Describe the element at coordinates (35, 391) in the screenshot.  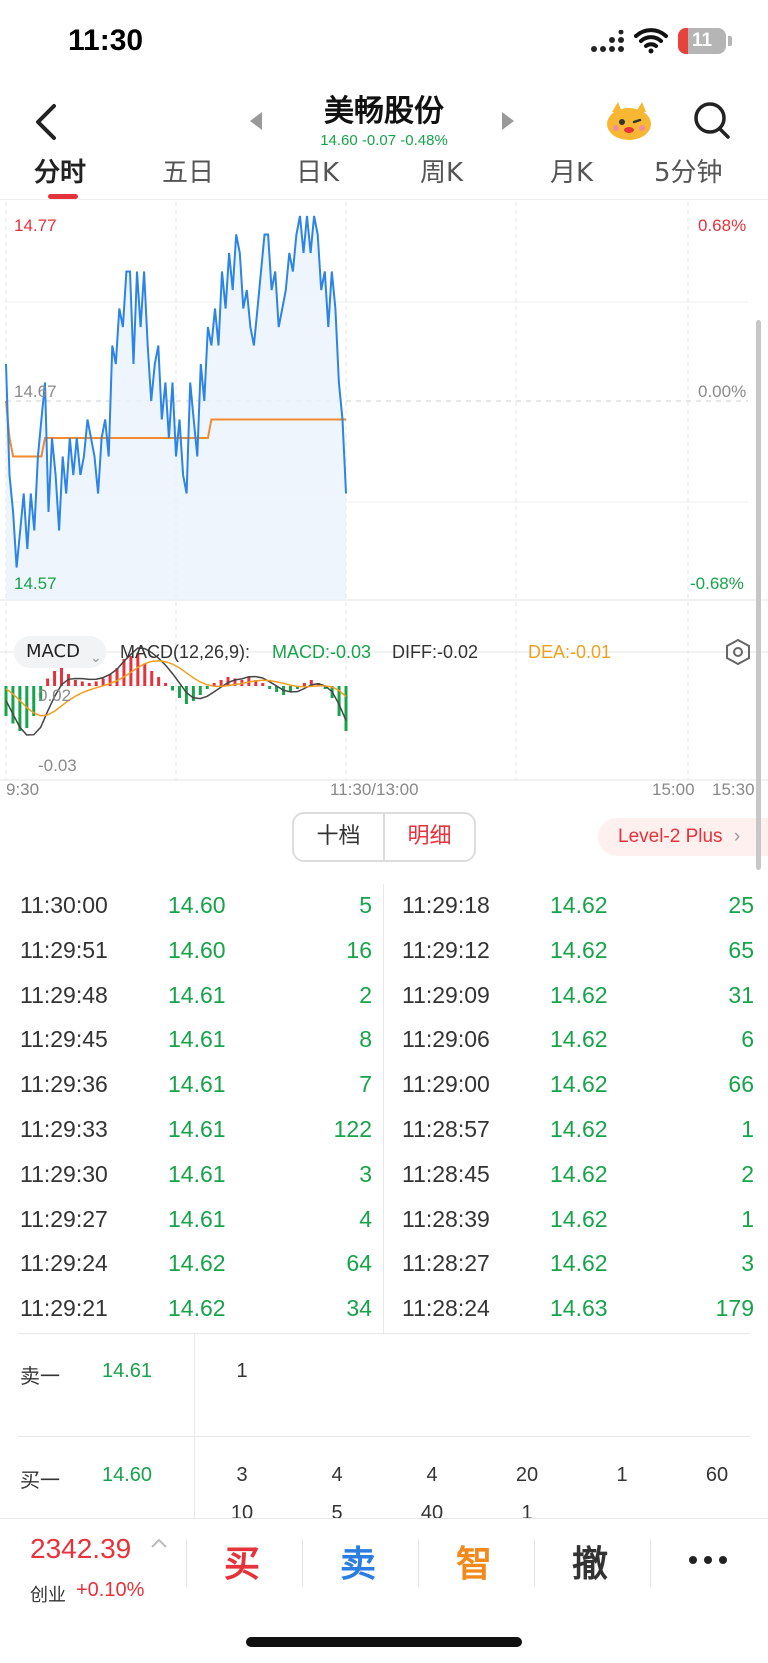
I see `price-mid-label: 14.67` at that location.